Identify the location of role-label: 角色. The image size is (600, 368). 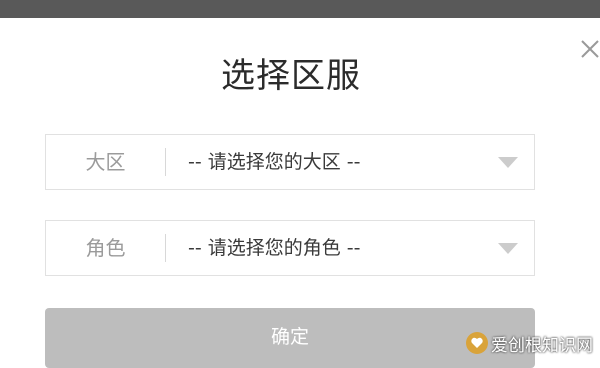
(105, 248).